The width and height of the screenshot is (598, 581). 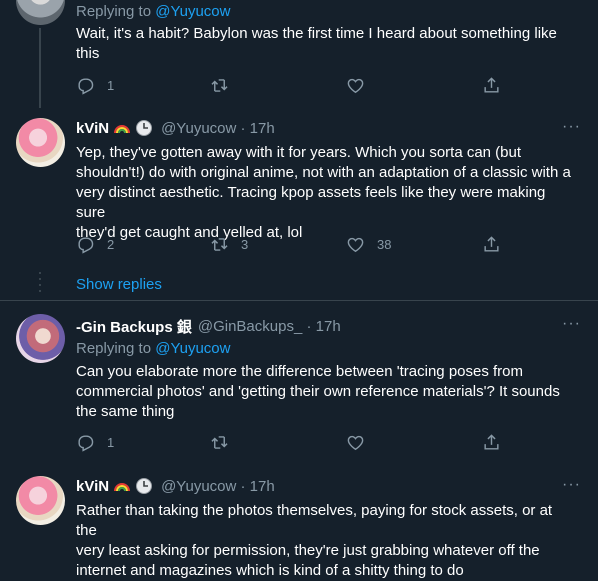 I want to click on thread-dotted-connector, so click(x=40, y=282).